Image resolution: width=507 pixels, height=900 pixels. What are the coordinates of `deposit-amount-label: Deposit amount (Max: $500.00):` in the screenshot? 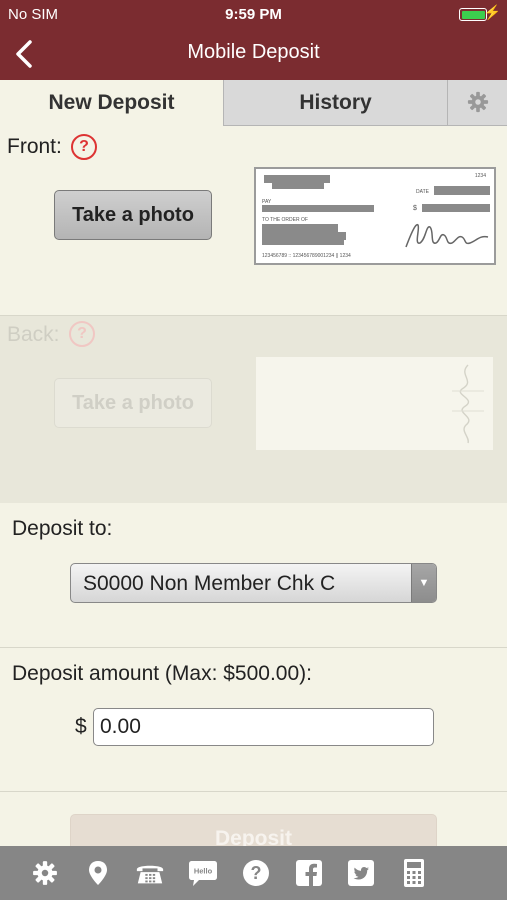 It's located at (162, 673).